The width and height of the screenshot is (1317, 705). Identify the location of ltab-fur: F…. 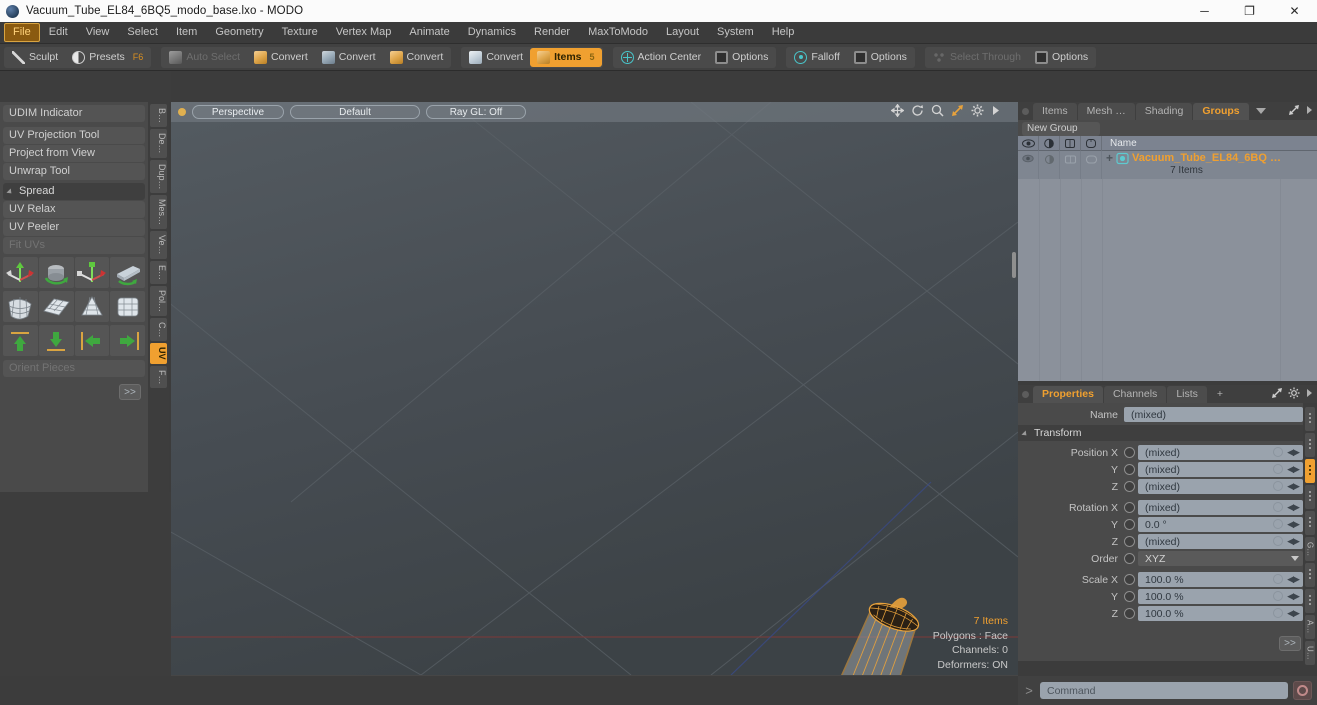
(158, 377).